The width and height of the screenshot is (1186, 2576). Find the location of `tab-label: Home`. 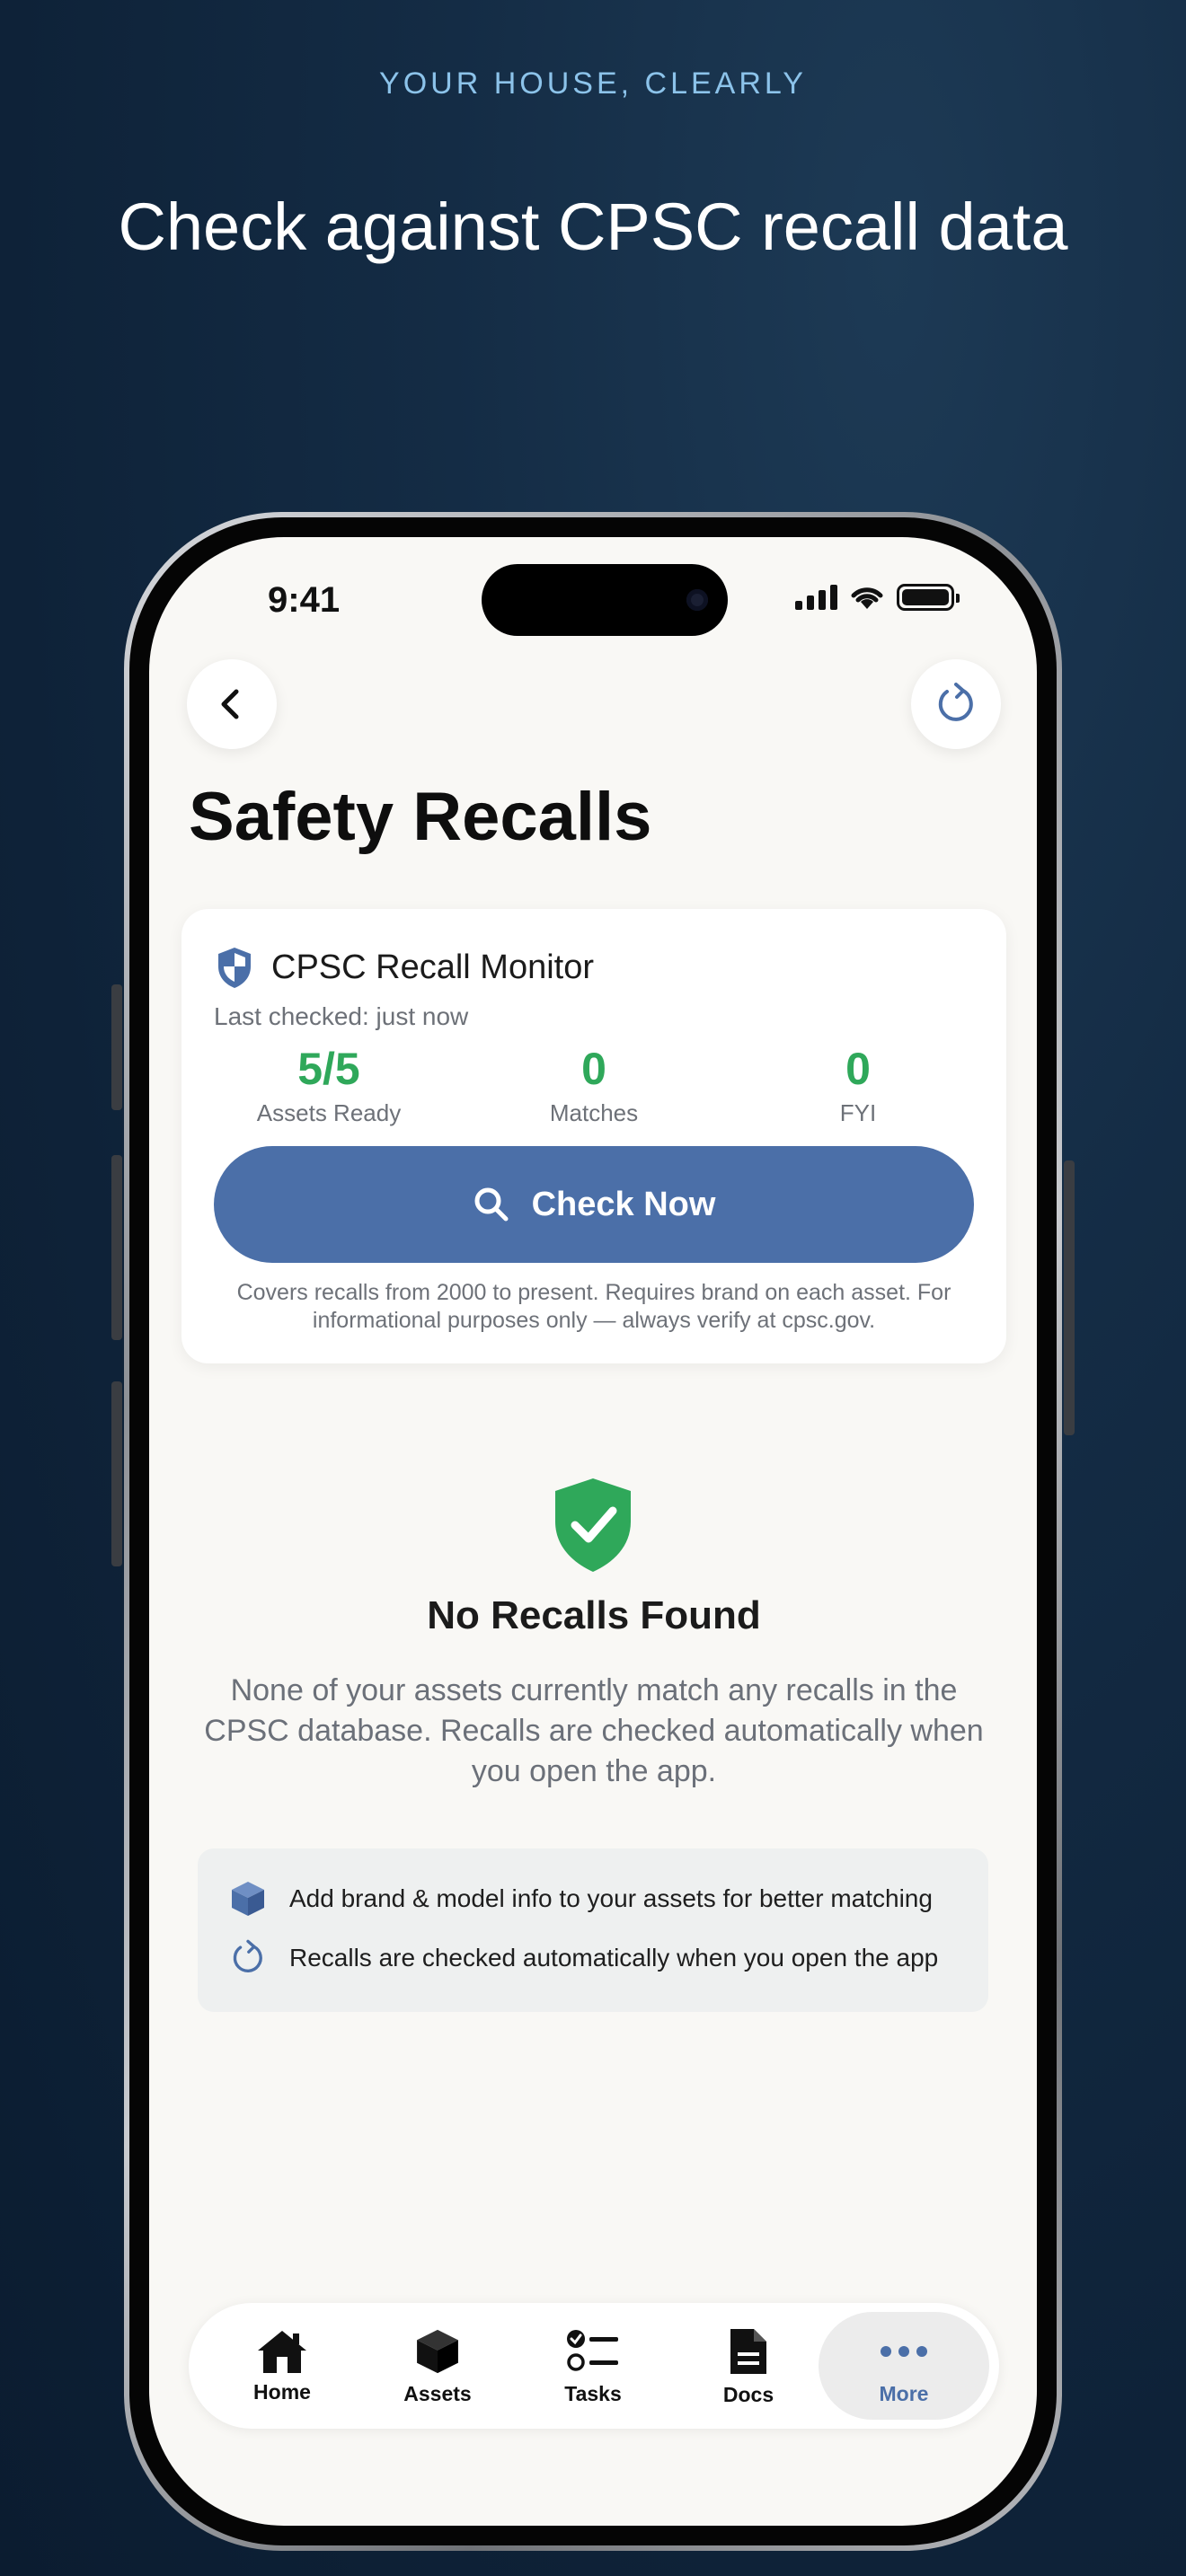

tab-label: Home is located at coordinates (282, 2391).